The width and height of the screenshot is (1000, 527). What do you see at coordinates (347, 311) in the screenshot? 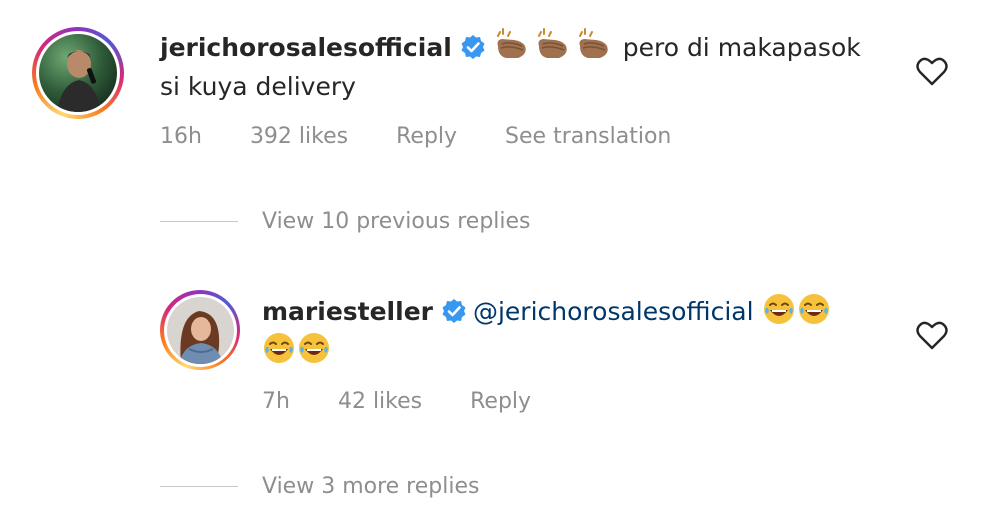
I see `username-link: mariesteller` at bounding box center [347, 311].